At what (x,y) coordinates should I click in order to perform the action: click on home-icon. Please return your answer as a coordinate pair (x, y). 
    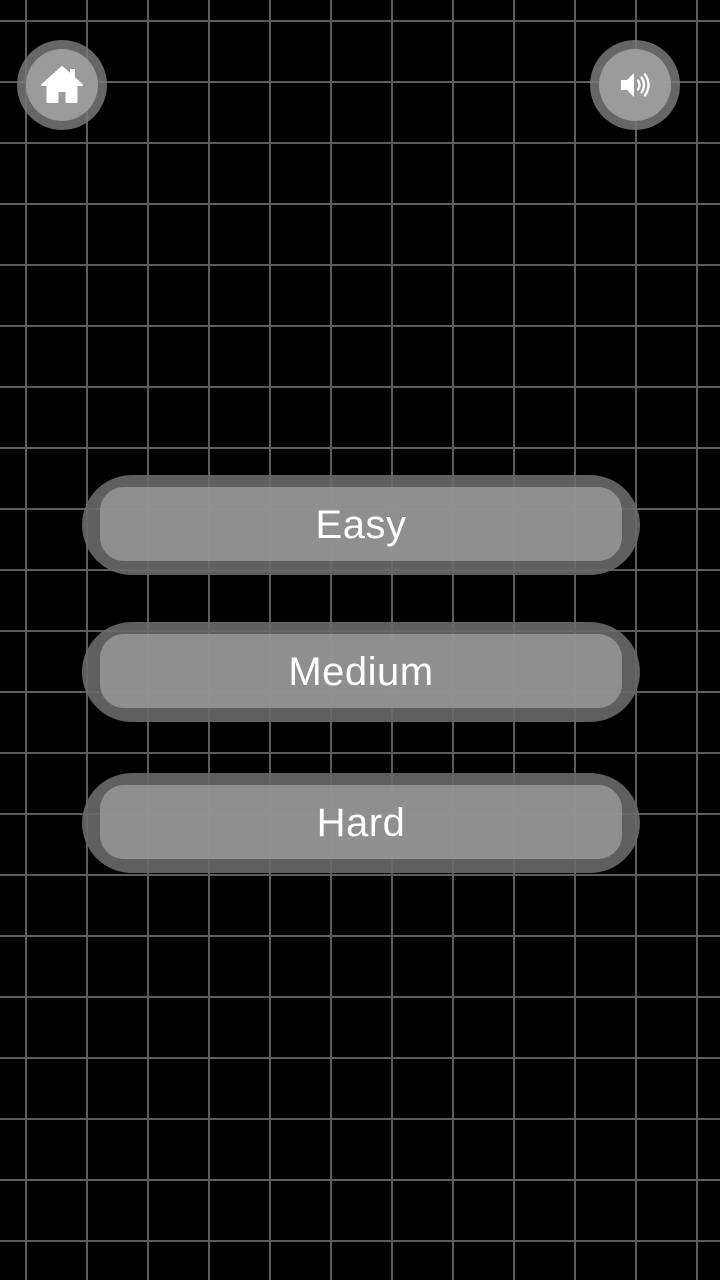
    Looking at the image, I should click on (62, 84).